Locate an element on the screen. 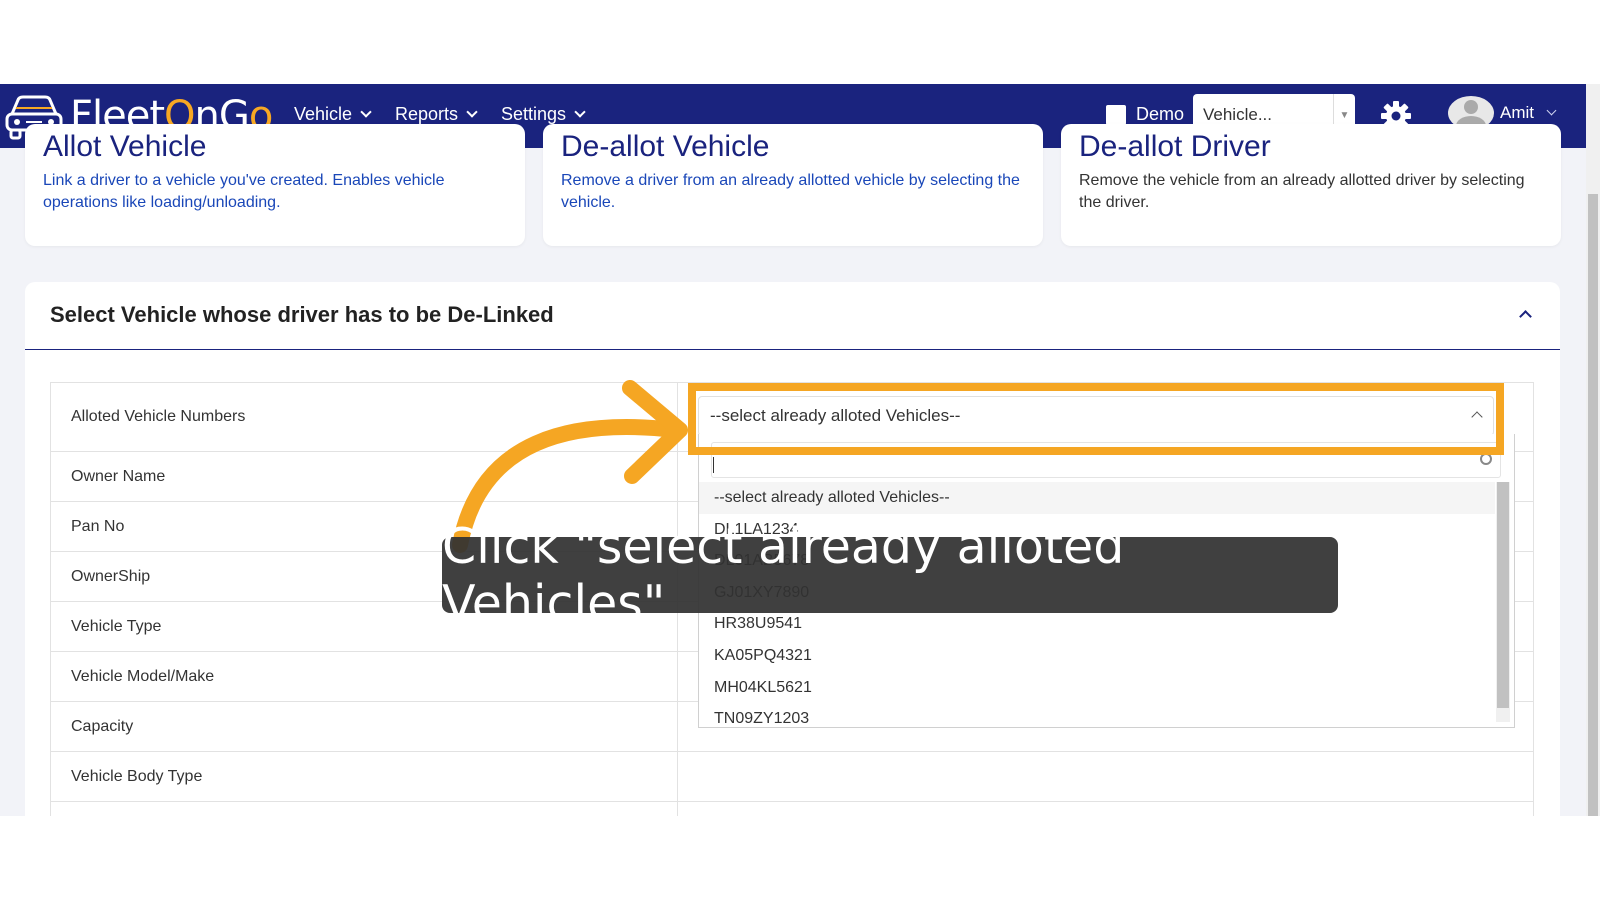  nav-reports-label: Reports is located at coordinates (427, 114).